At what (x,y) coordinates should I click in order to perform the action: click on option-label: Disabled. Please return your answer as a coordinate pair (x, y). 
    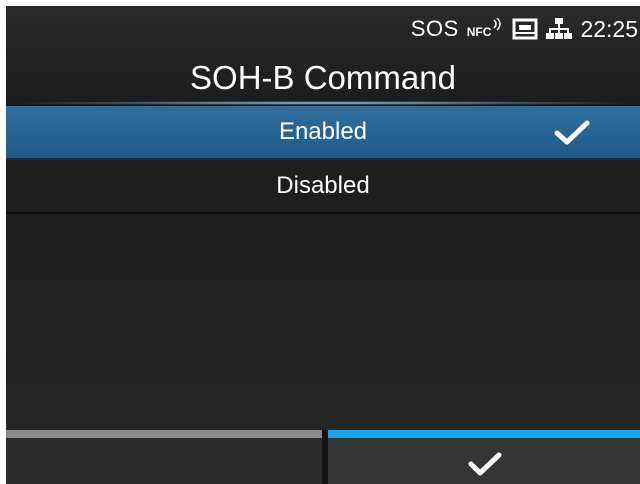
    Looking at the image, I should click on (323, 185).